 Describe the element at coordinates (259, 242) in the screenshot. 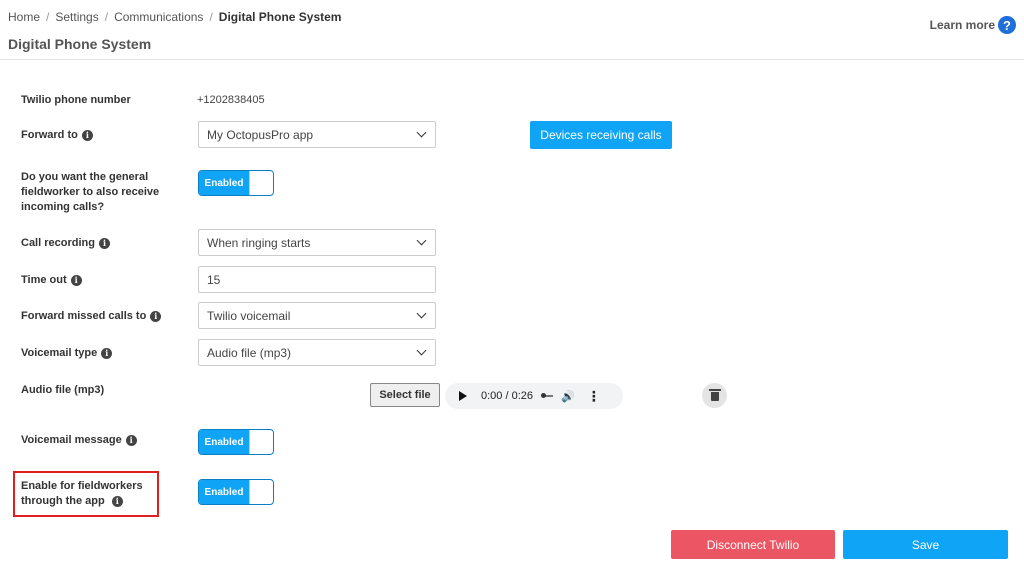

I see `call-recording-selected: When ringing starts` at that location.